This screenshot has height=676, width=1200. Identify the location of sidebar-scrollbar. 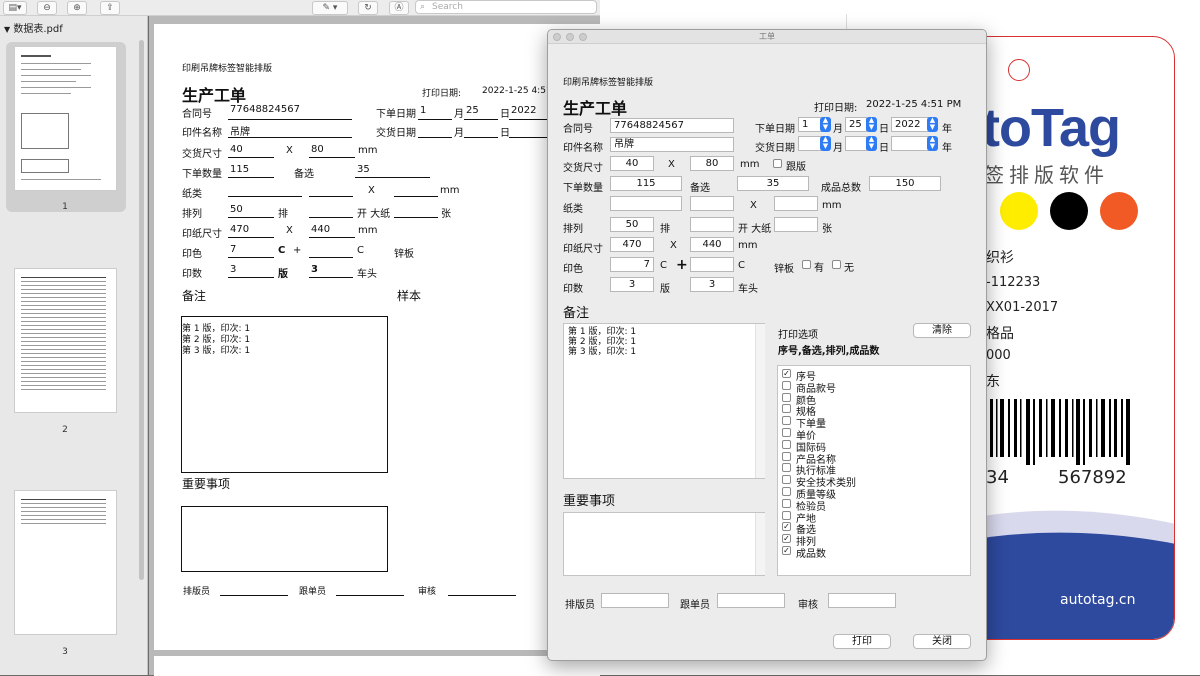
(141, 310).